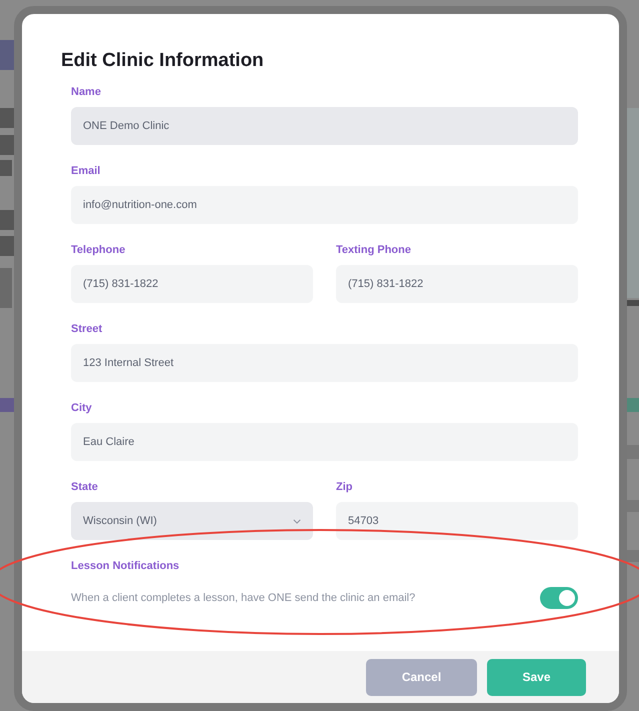  What do you see at coordinates (324, 442) in the screenshot?
I see `input-field: Eau Claire` at bounding box center [324, 442].